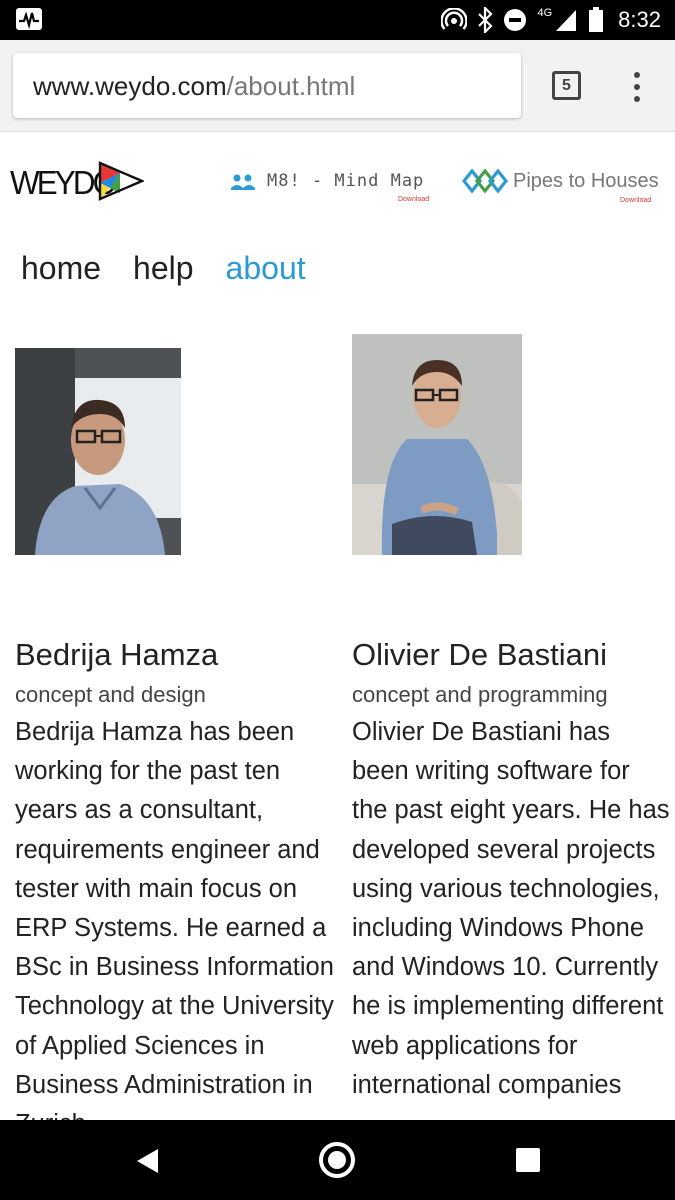 This screenshot has width=675, height=1200. I want to click on url-path: /about.html, so click(291, 86).